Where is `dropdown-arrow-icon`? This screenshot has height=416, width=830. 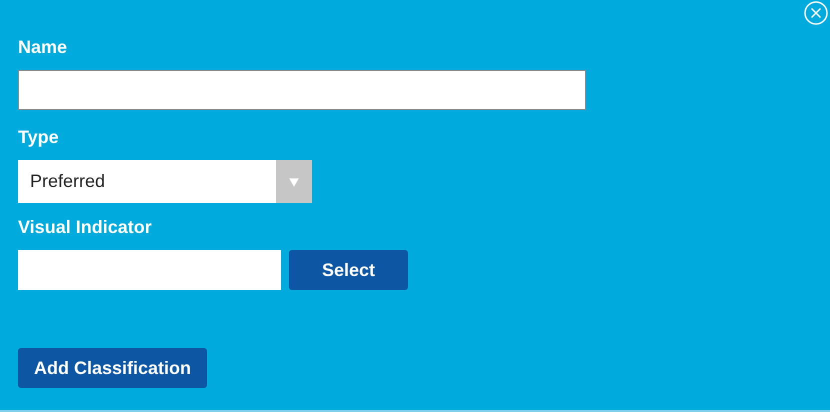 dropdown-arrow-icon is located at coordinates (294, 182).